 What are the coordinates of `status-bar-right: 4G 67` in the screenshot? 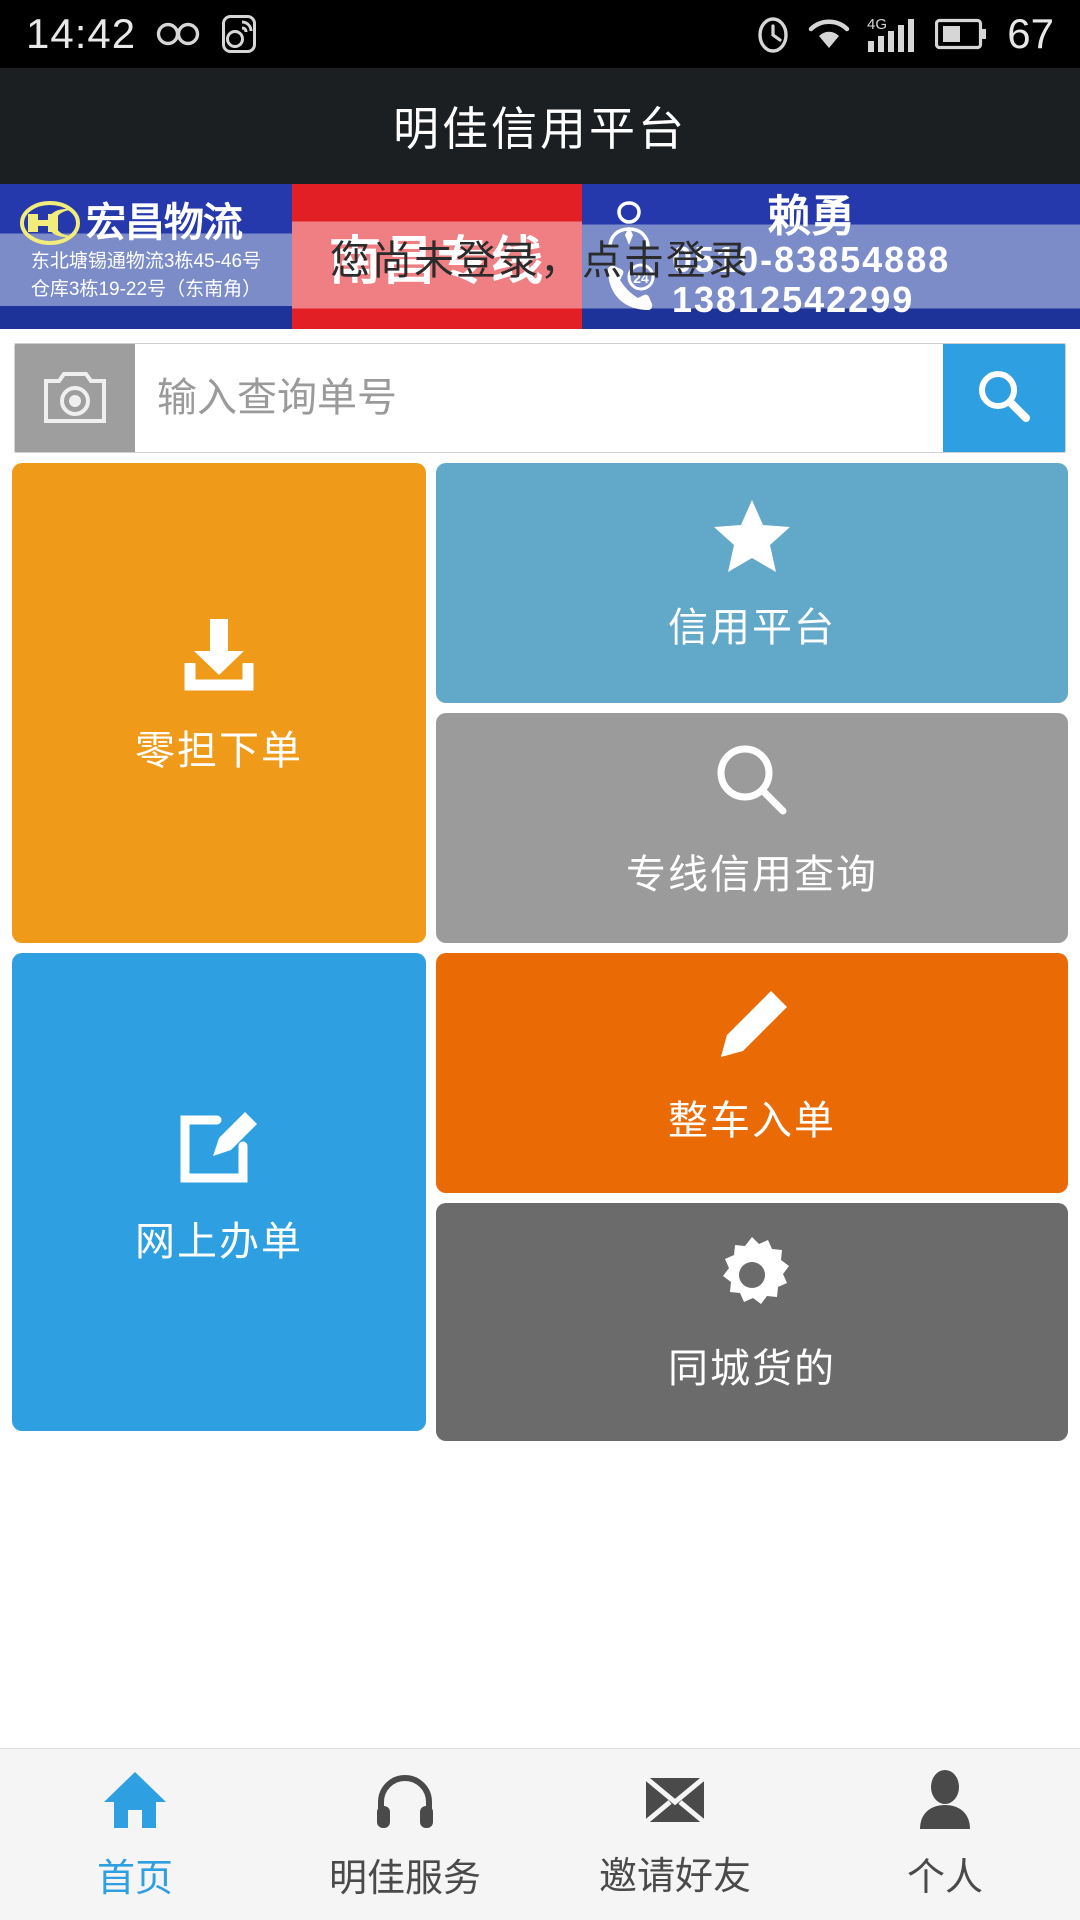 It's located at (904, 34).